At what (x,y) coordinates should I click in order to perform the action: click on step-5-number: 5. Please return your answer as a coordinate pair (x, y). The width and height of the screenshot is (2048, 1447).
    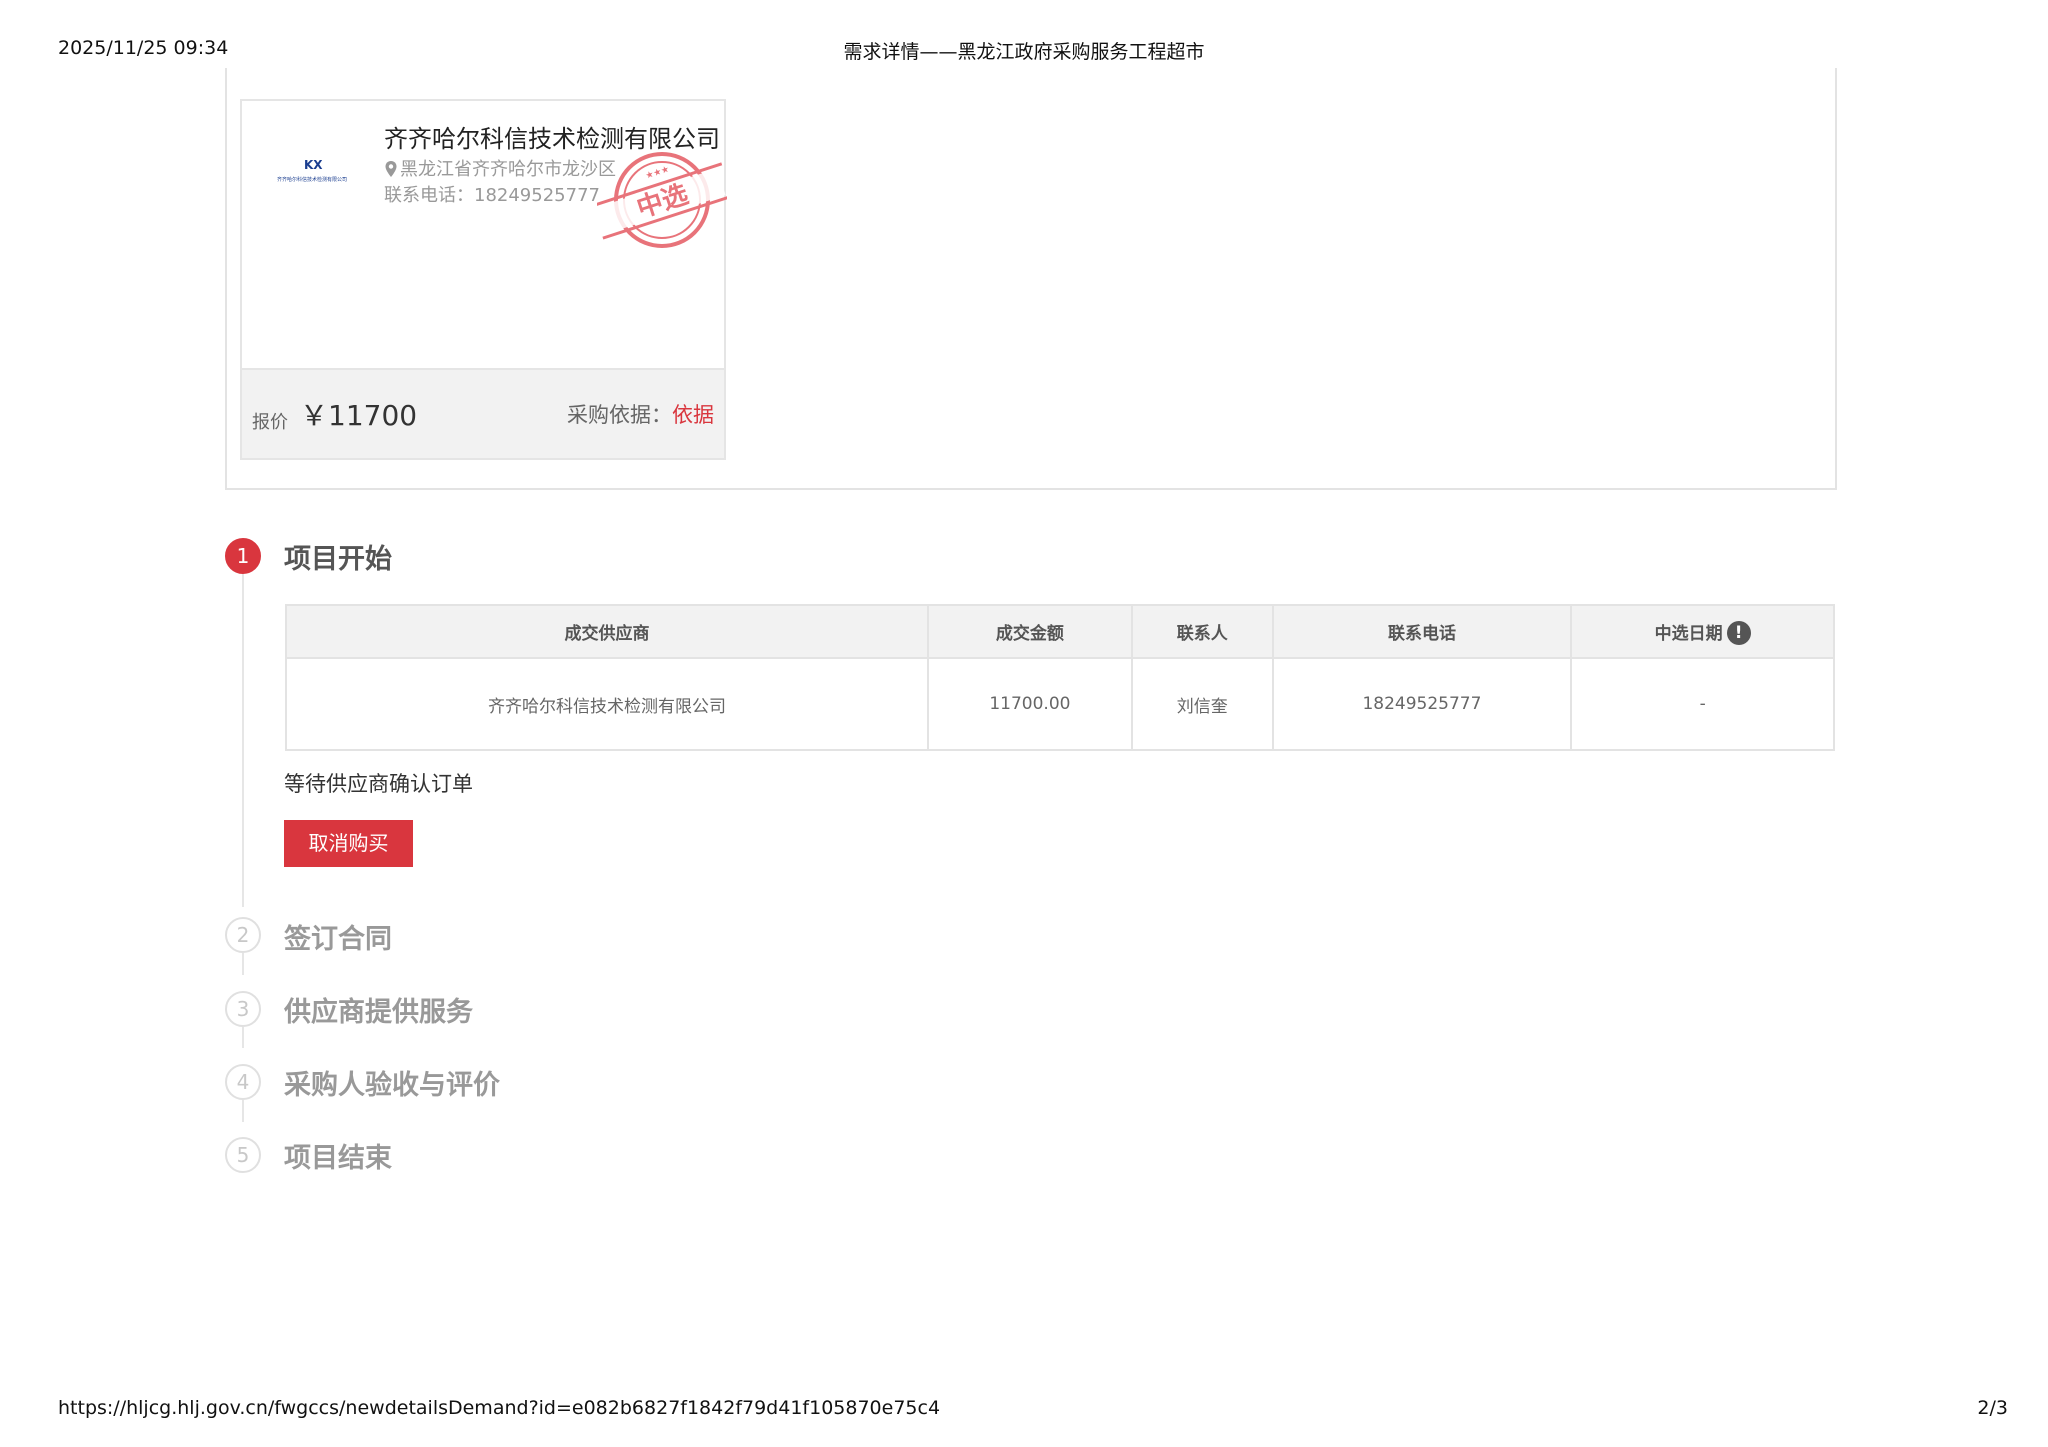
    Looking at the image, I should click on (243, 1155).